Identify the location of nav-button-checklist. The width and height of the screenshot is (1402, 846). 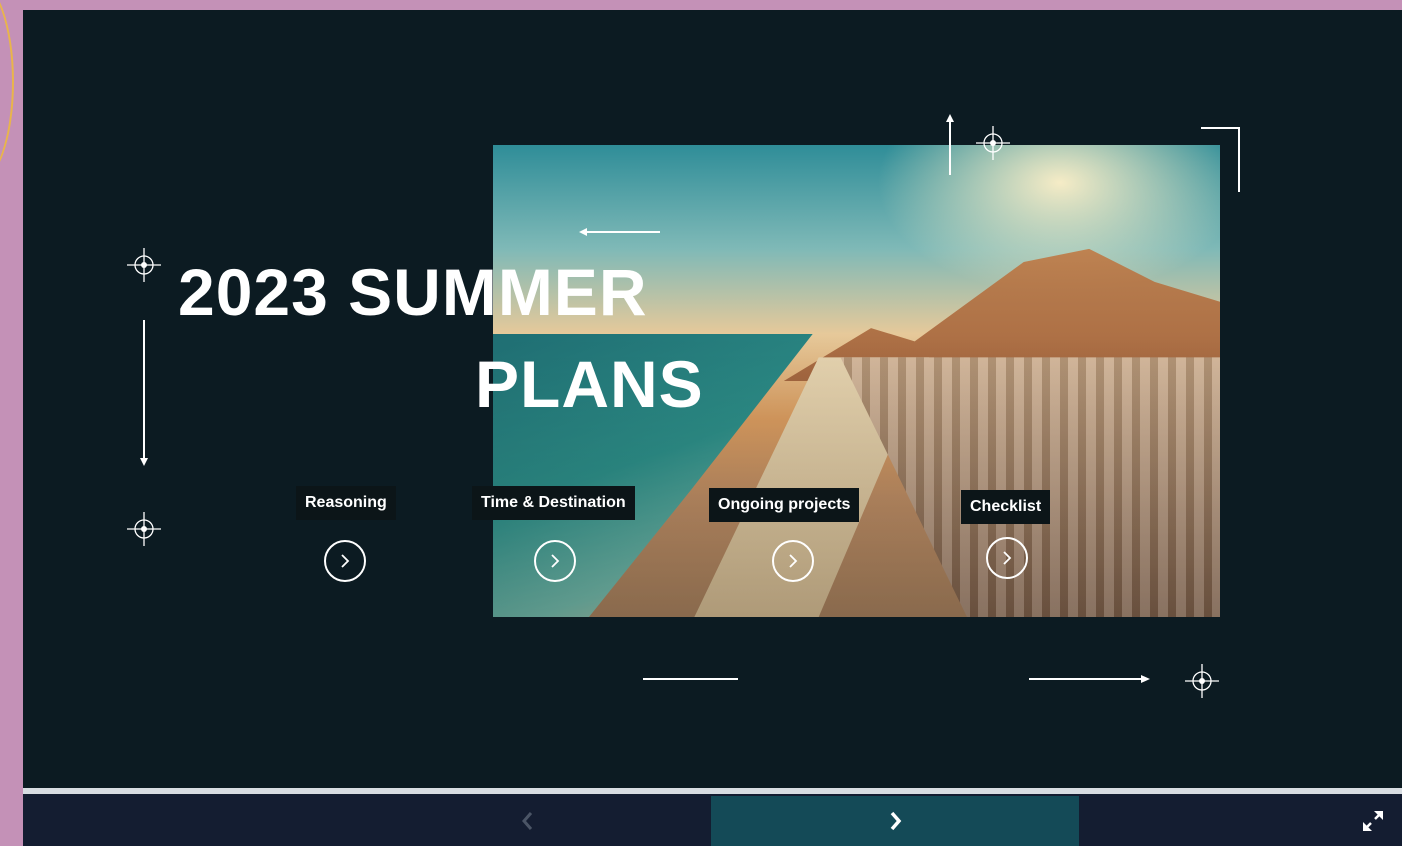
(1007, 558).